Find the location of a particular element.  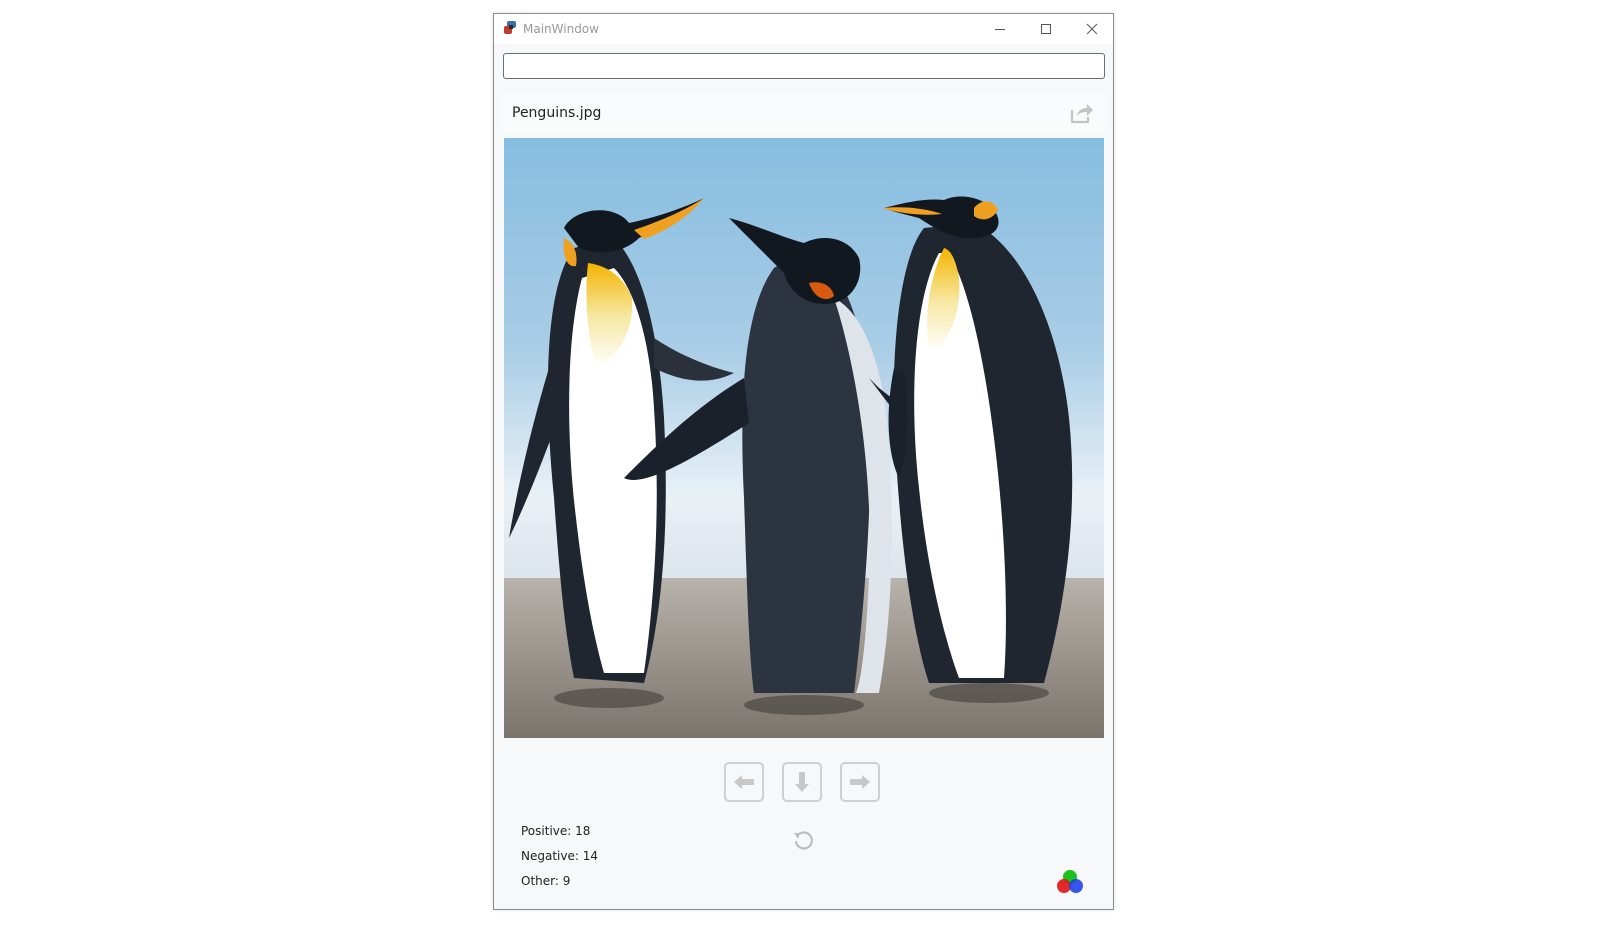

maximize-icon is located at coordinates (1046, 29).